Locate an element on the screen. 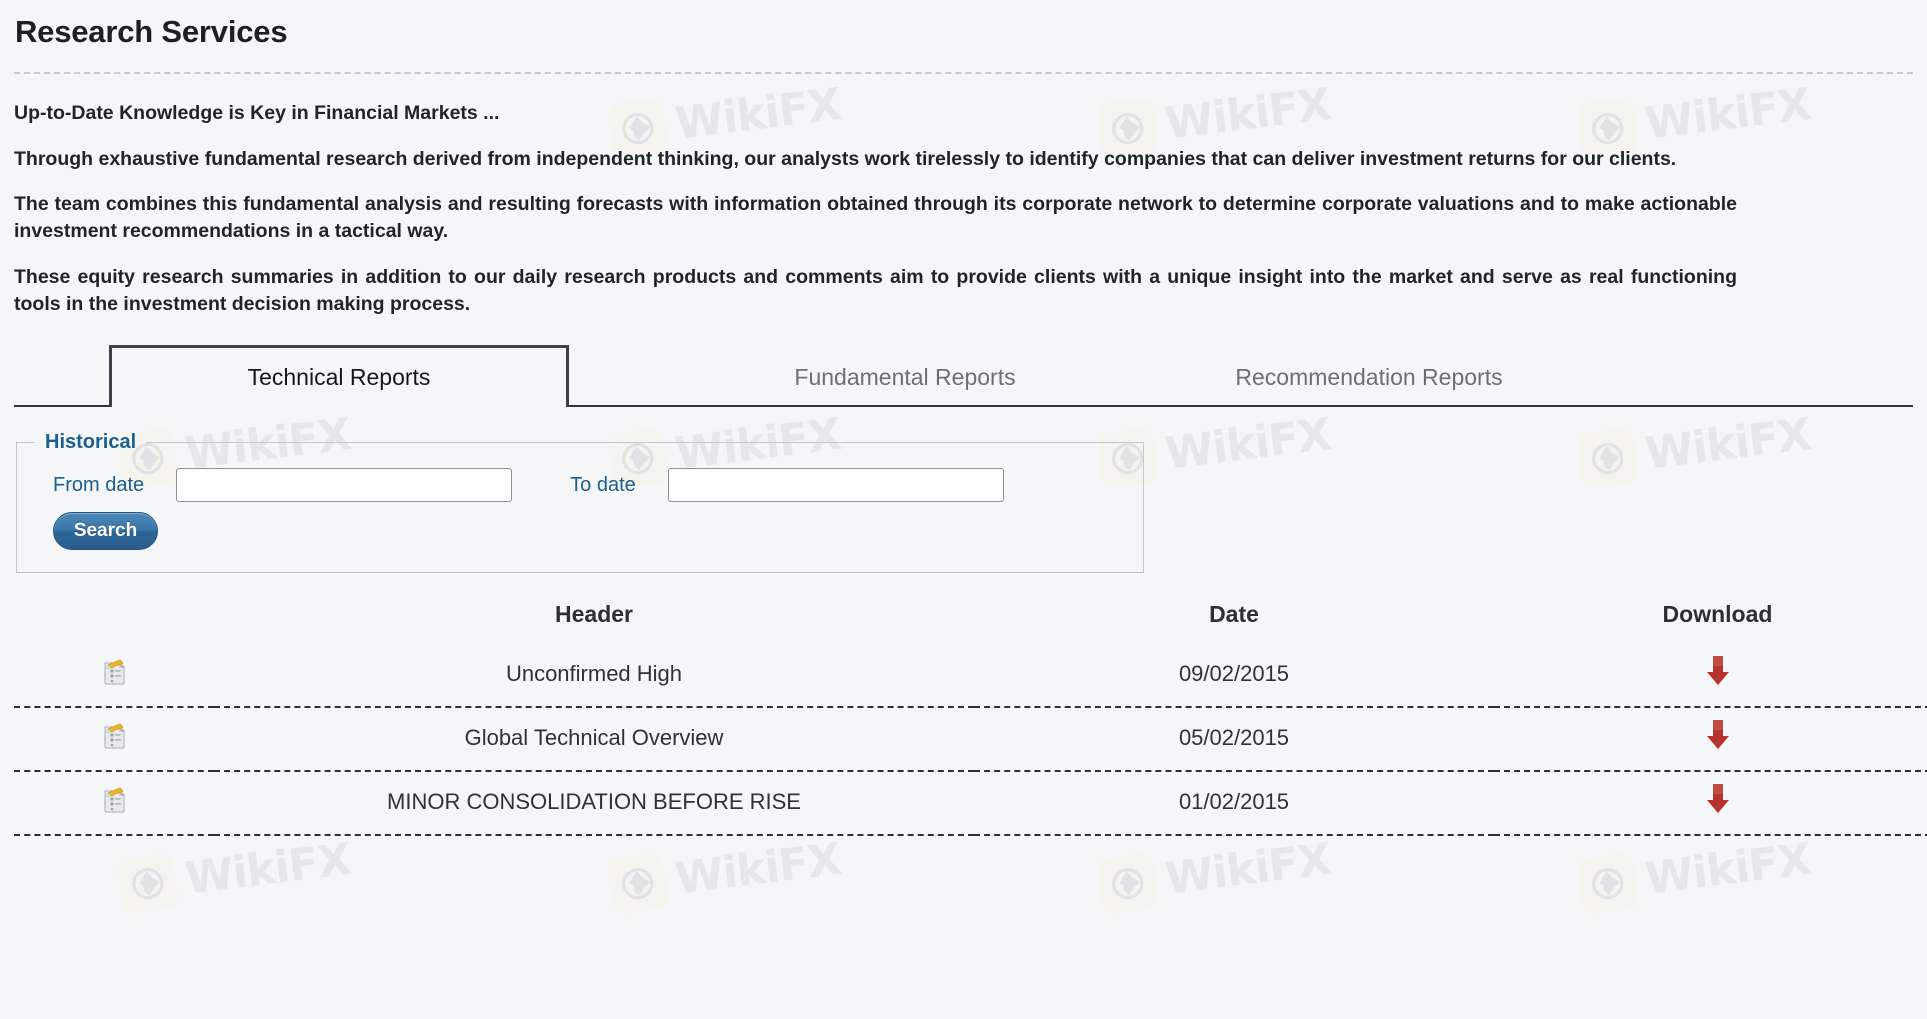 Image resolution: width=1927 pixels, height=1019 pixels. row-header-title: MINOR CONSOLIDATION BEFORE RISE is located at coordinates (594, 804).